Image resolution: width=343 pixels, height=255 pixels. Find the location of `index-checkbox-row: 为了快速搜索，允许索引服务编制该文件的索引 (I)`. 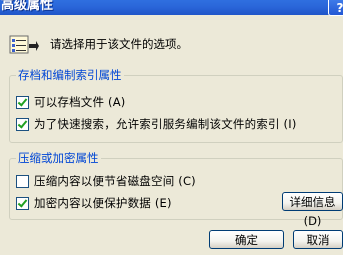

index-checkbox-row: 为了快速搜索，允许索引服务编制该文件的索引 (I) is located at coordinates (156, 124).